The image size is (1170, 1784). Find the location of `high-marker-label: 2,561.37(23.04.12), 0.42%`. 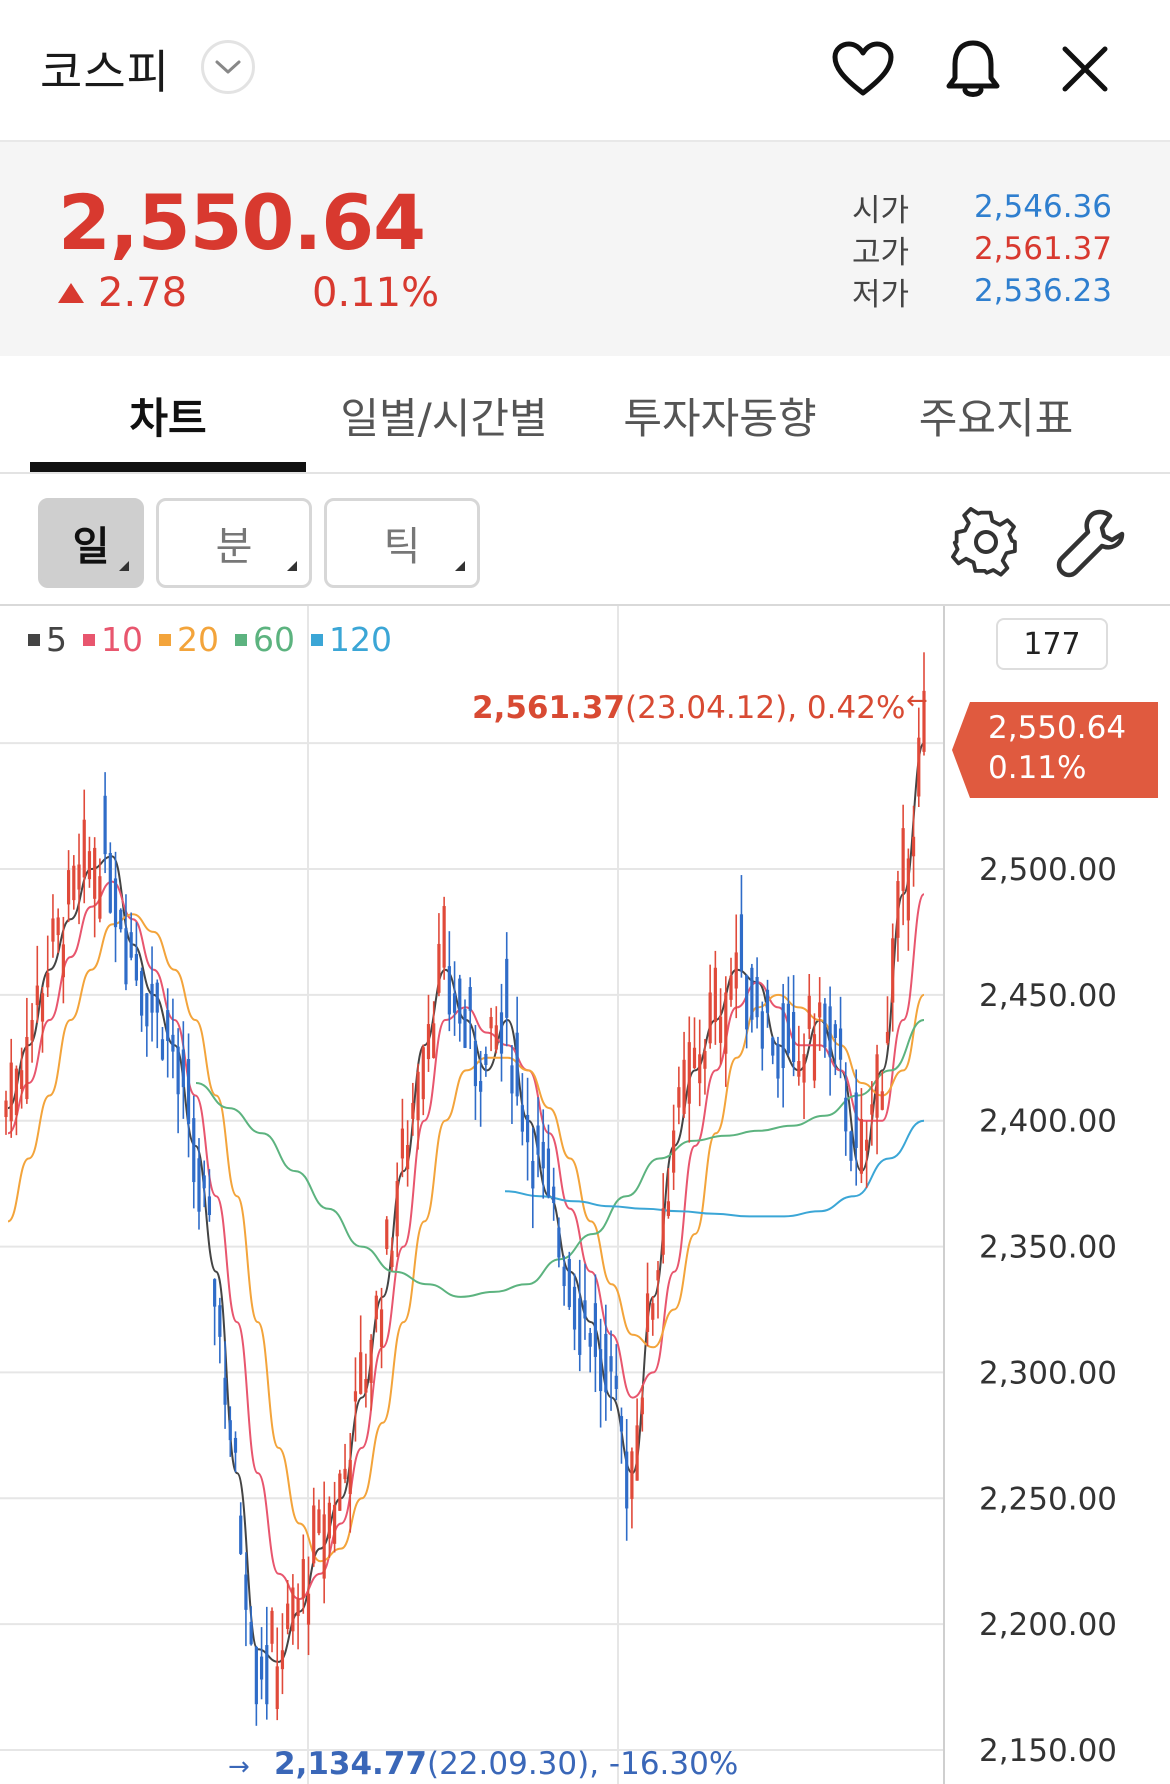

high-marker-label: 2,561.37(23.04.12), 0.42% is located at coordinates (688, 708).